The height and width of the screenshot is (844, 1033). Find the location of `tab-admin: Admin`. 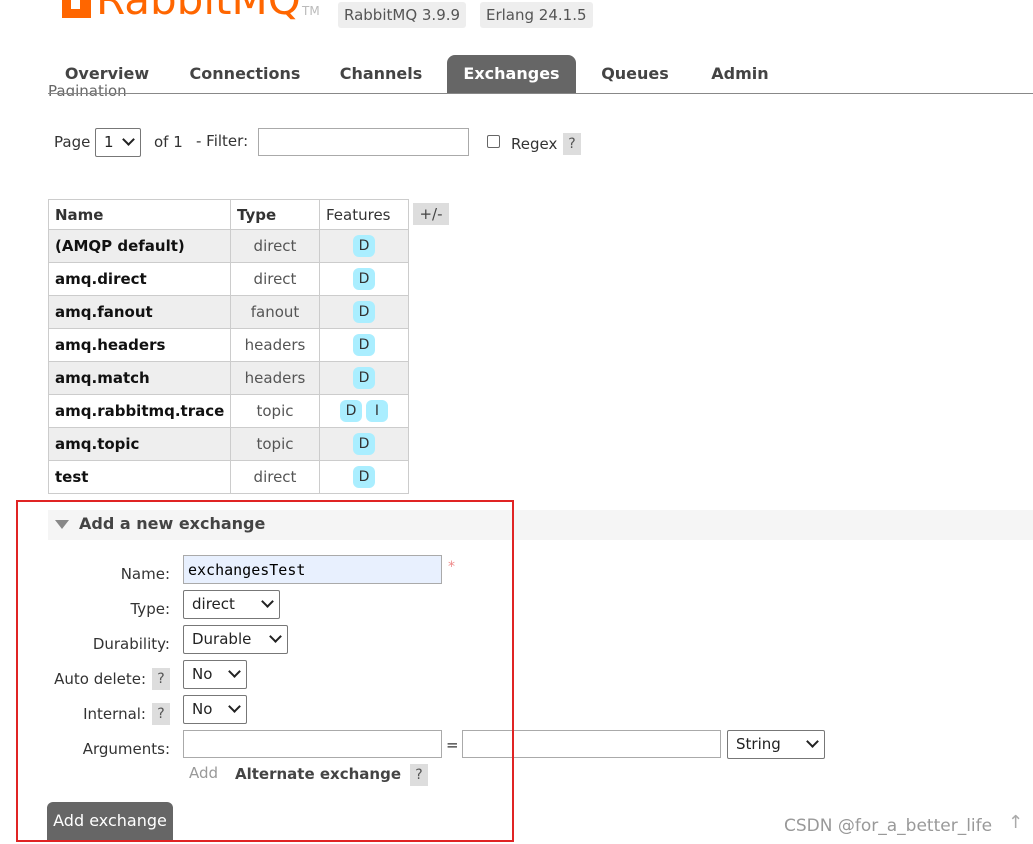

tab-admin: Admin is located at coordinates (740, 74).